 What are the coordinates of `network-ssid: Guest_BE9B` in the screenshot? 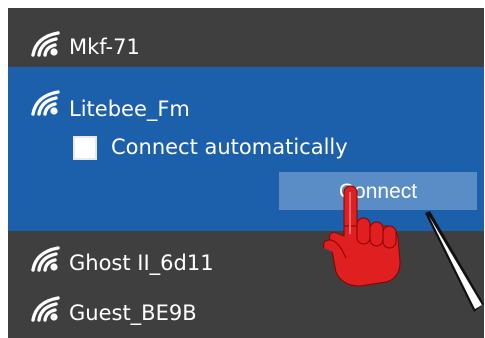 It's located at (133, 313).